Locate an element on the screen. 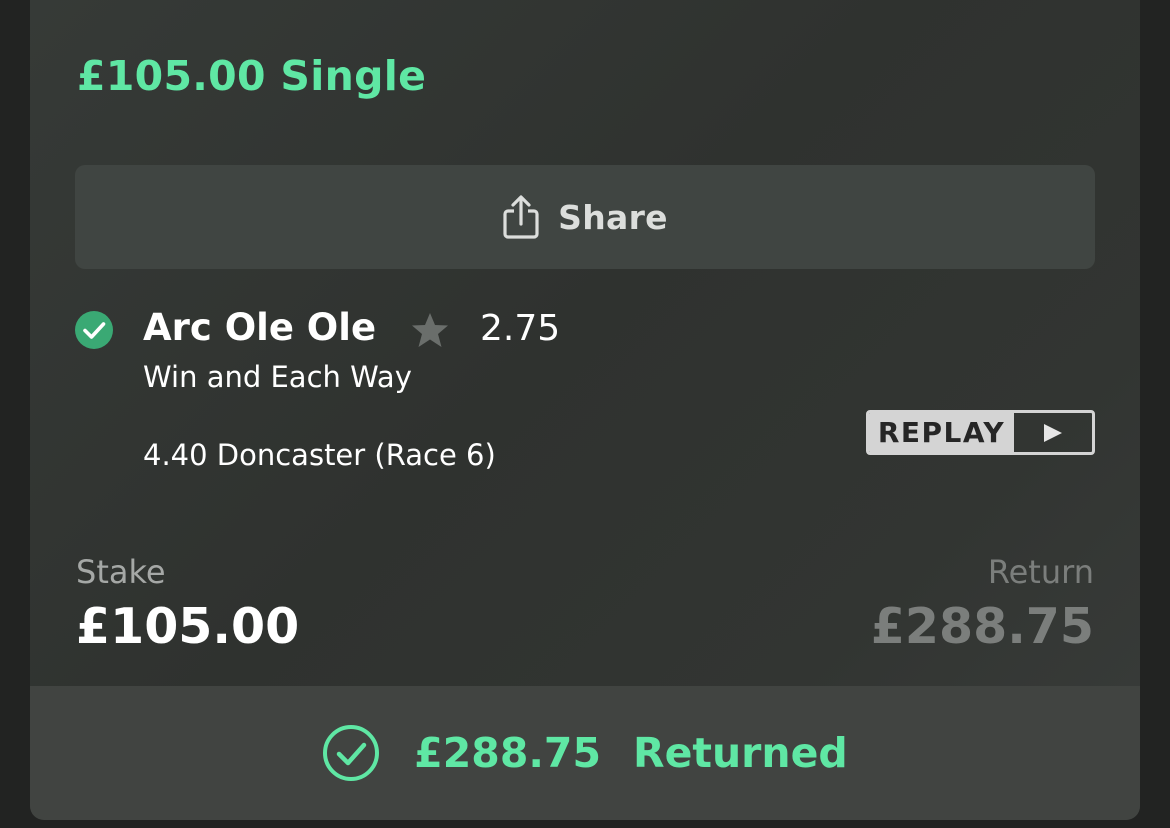 The height and width of the screenshot is (828, 1170). share-button: Share is located at coordinates (585, 217).